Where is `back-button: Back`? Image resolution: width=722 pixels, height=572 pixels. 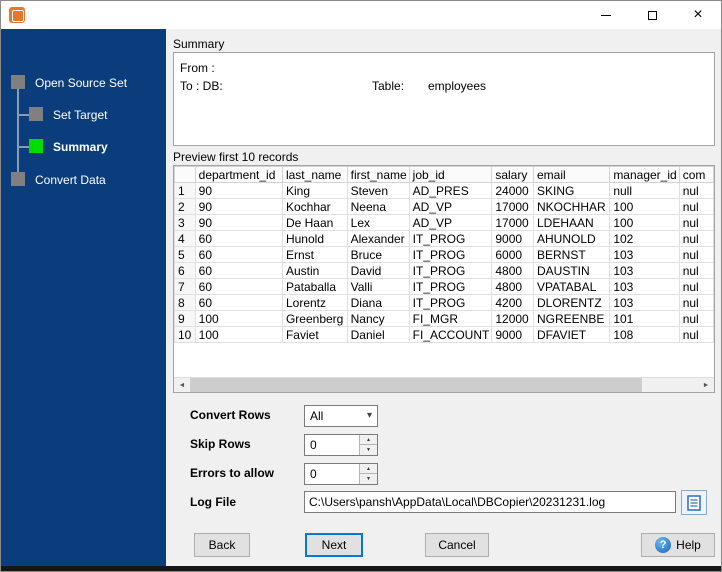 back-button: Back is located at coordinates (222, 545).